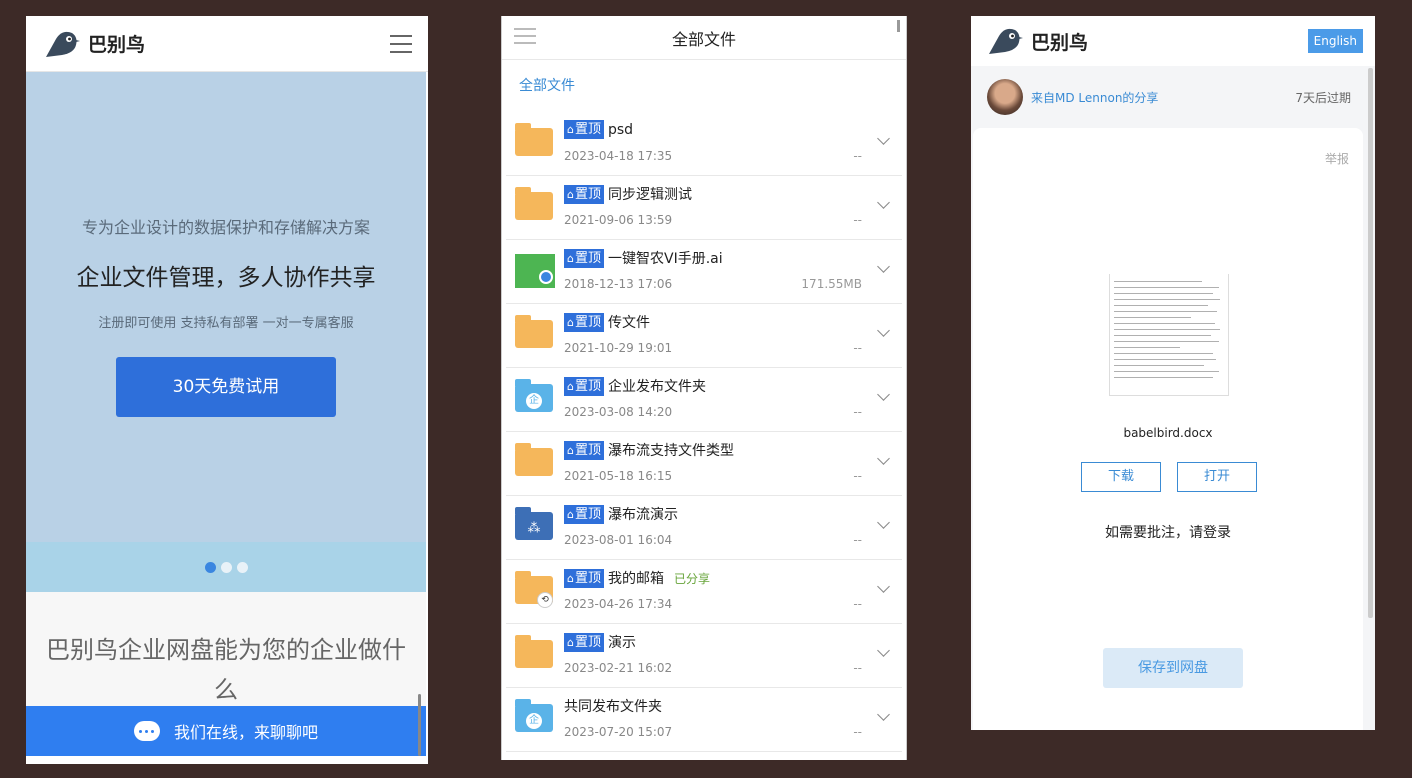 This screenshot has height=778, width=1412. I want to click on file-date: 2021-09-06 13:59, so click(618, 220).